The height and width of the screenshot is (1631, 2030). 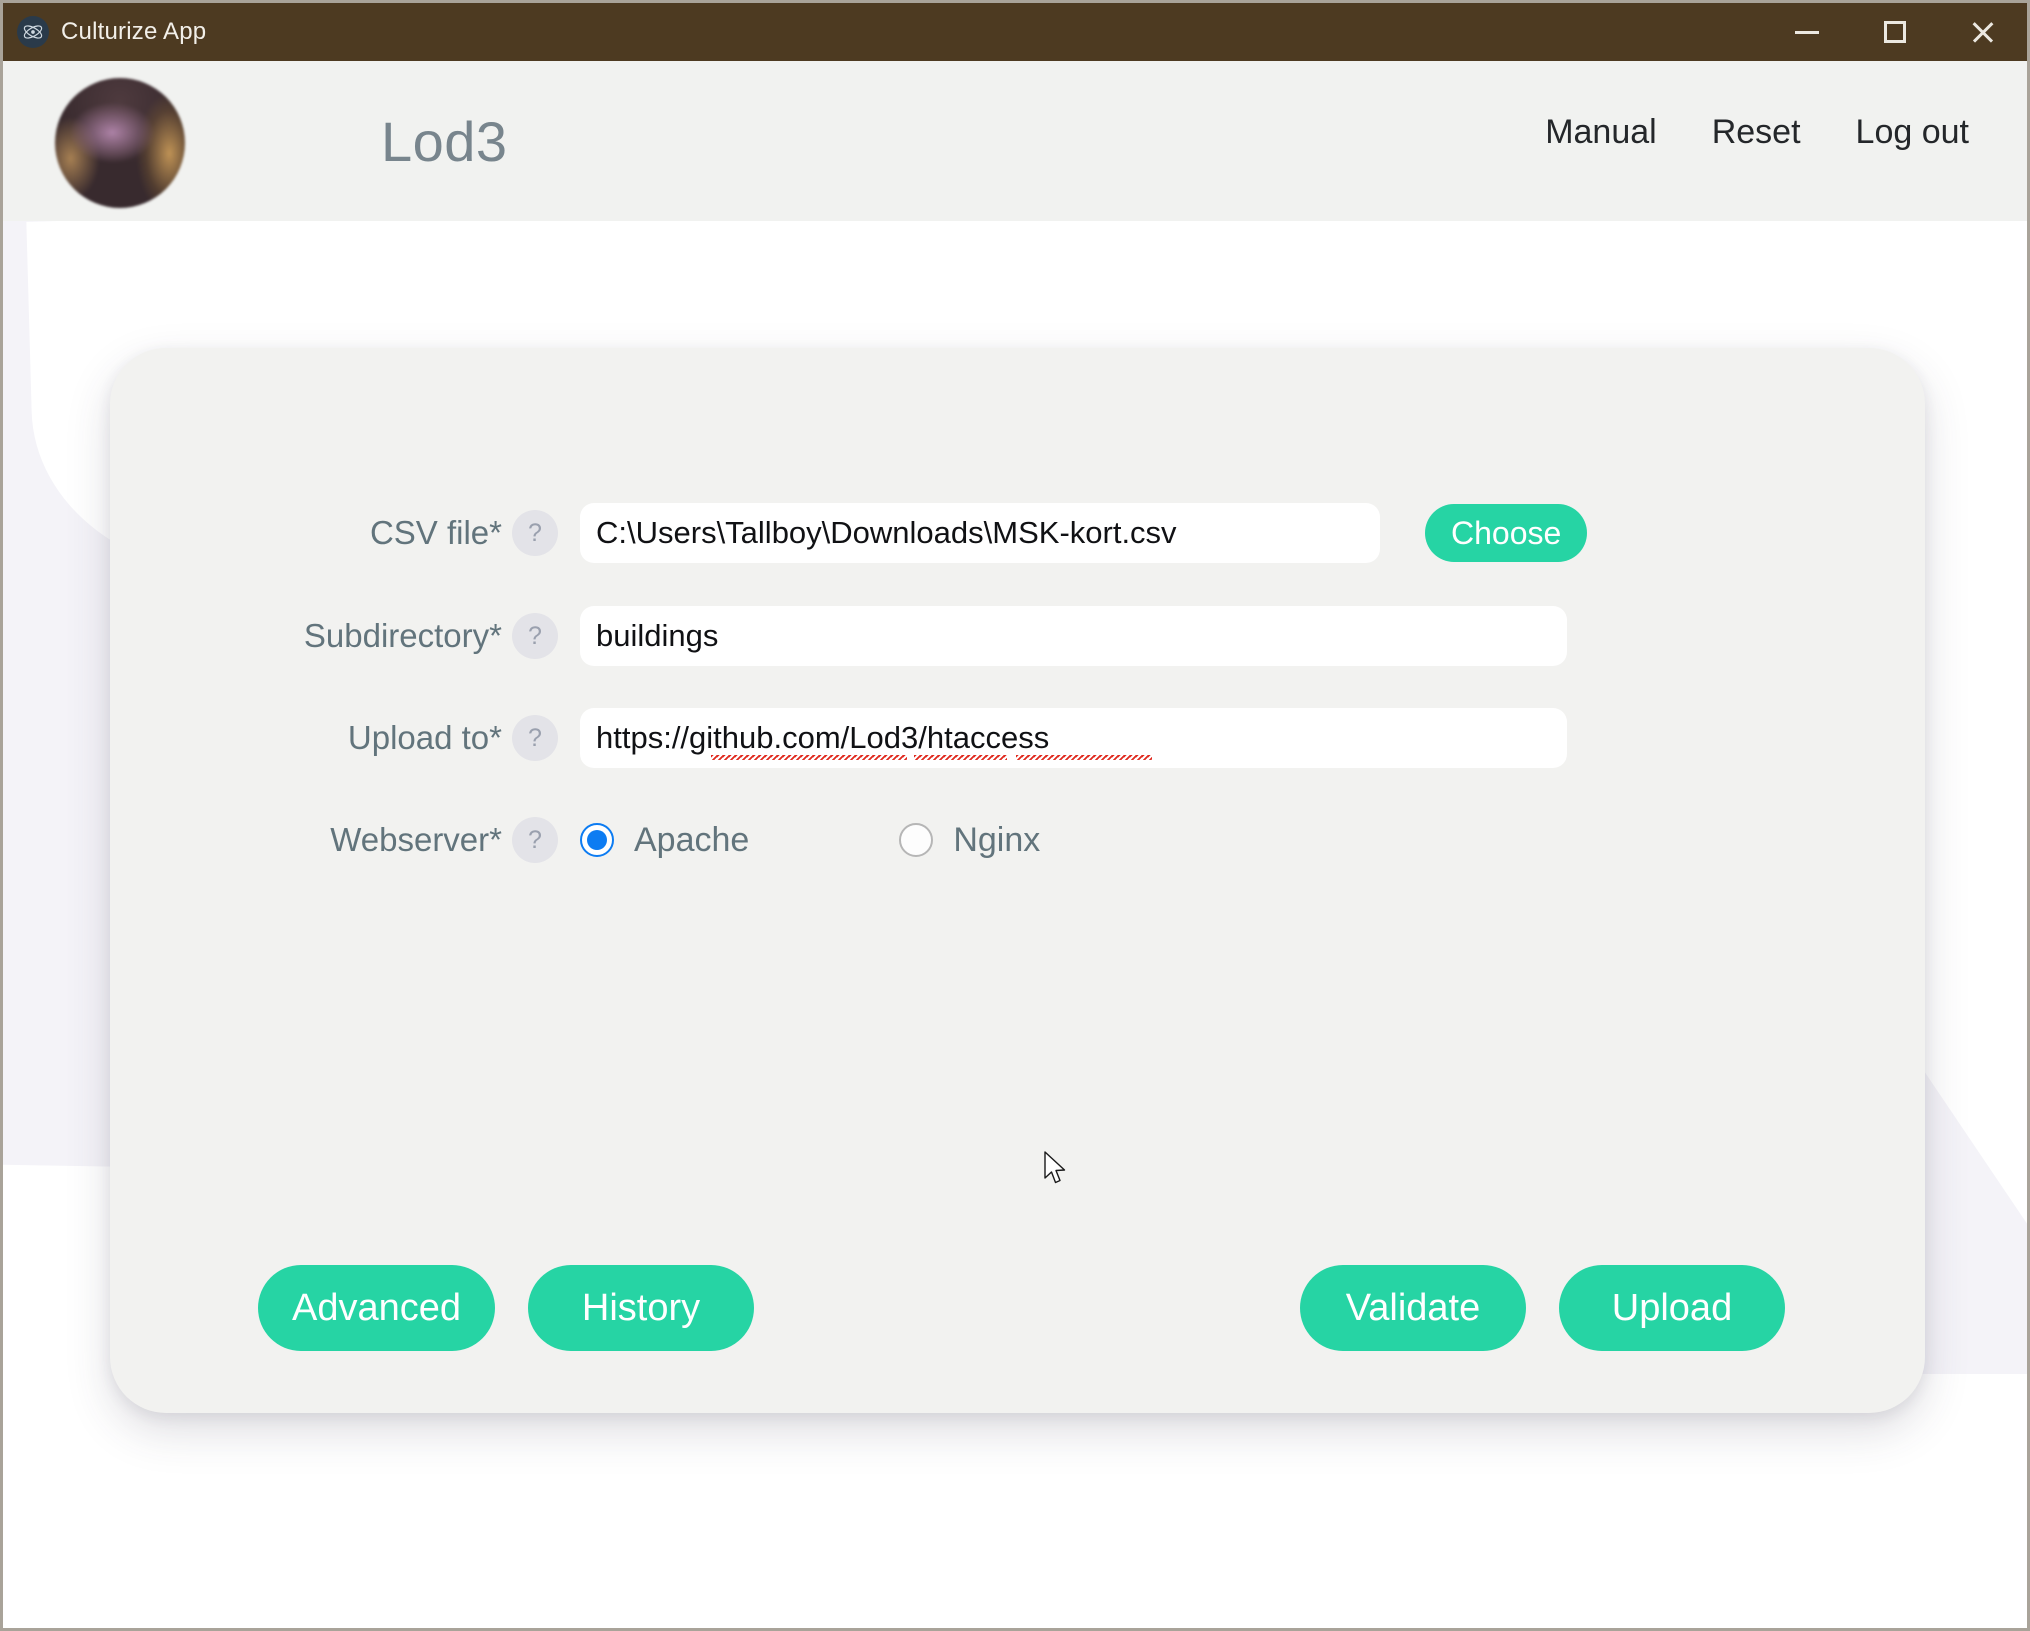 I want to click on field-row-webserver: Webserver* ? Apache Nginx, so click(x=575, y=840).